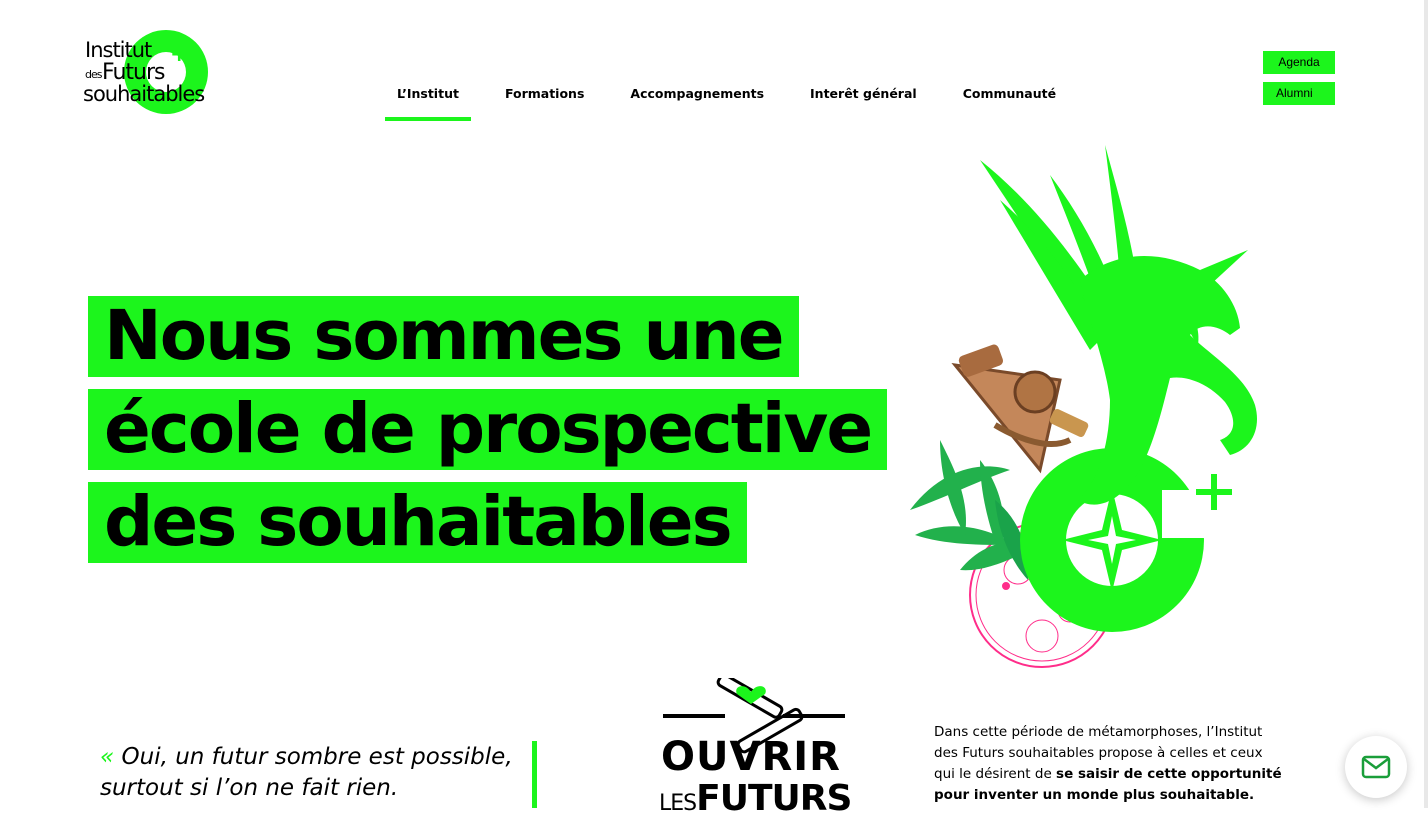 This screenshot has height=819, width=1428. What do you see at coordinates (751, 757) in the screenshot?
I see `badge-text-ouvrir: OUVRIR` at bounding box center [751, 757].